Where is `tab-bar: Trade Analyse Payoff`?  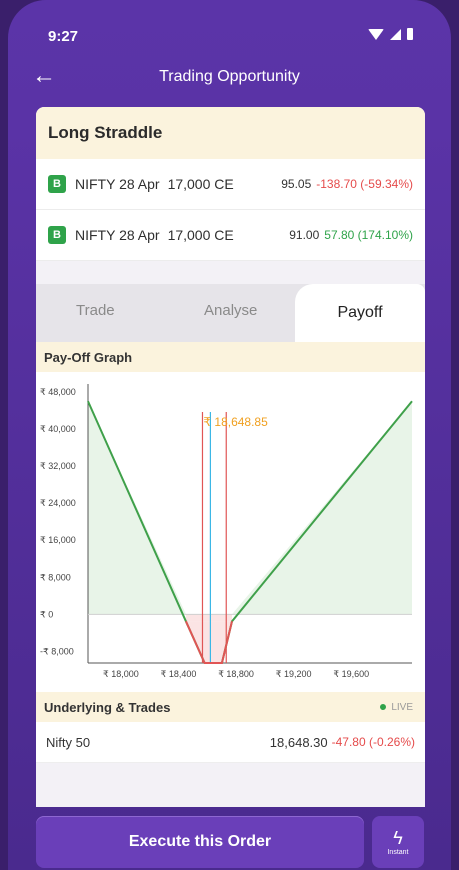
tab-bar: Trade Analyse Payoff is located at coordinates (230, 313).